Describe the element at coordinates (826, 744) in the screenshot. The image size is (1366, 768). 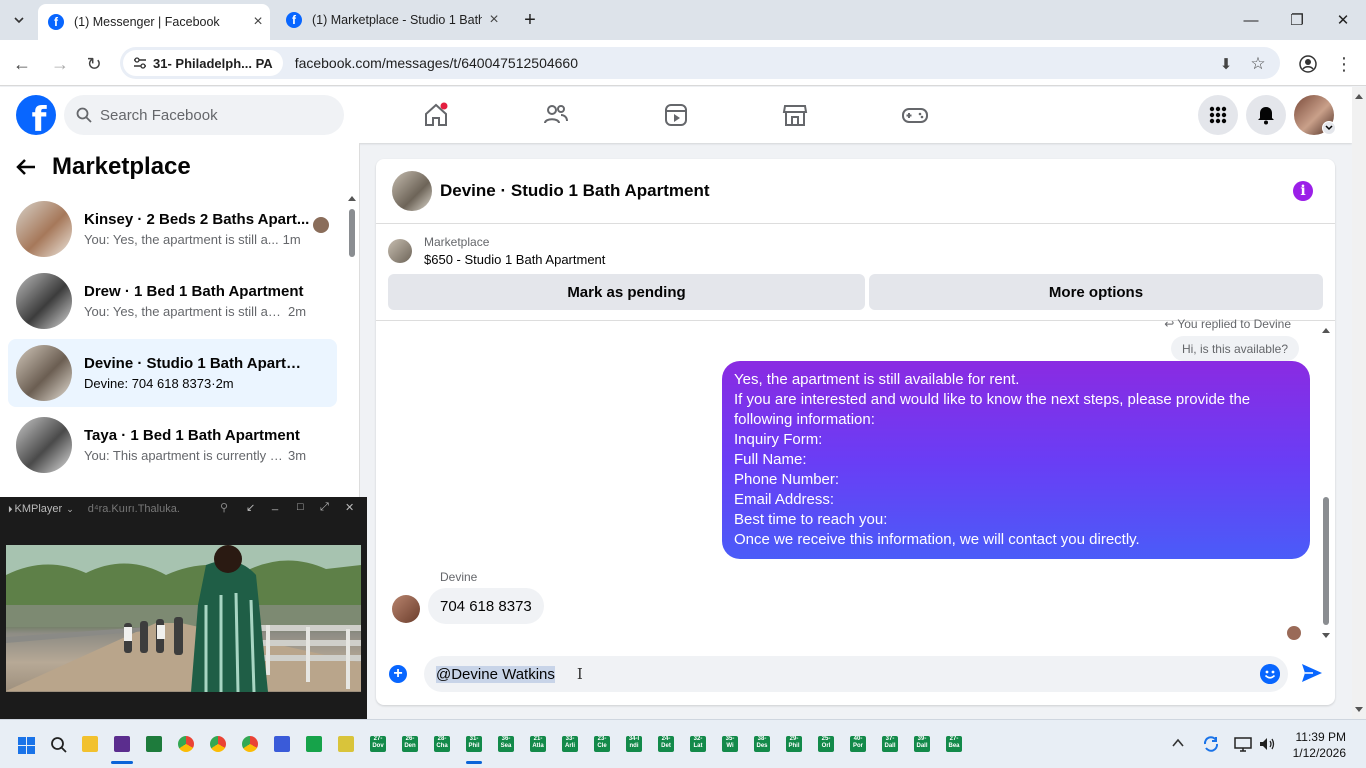
I see `sheet-icon: 25- Orl` at that location.